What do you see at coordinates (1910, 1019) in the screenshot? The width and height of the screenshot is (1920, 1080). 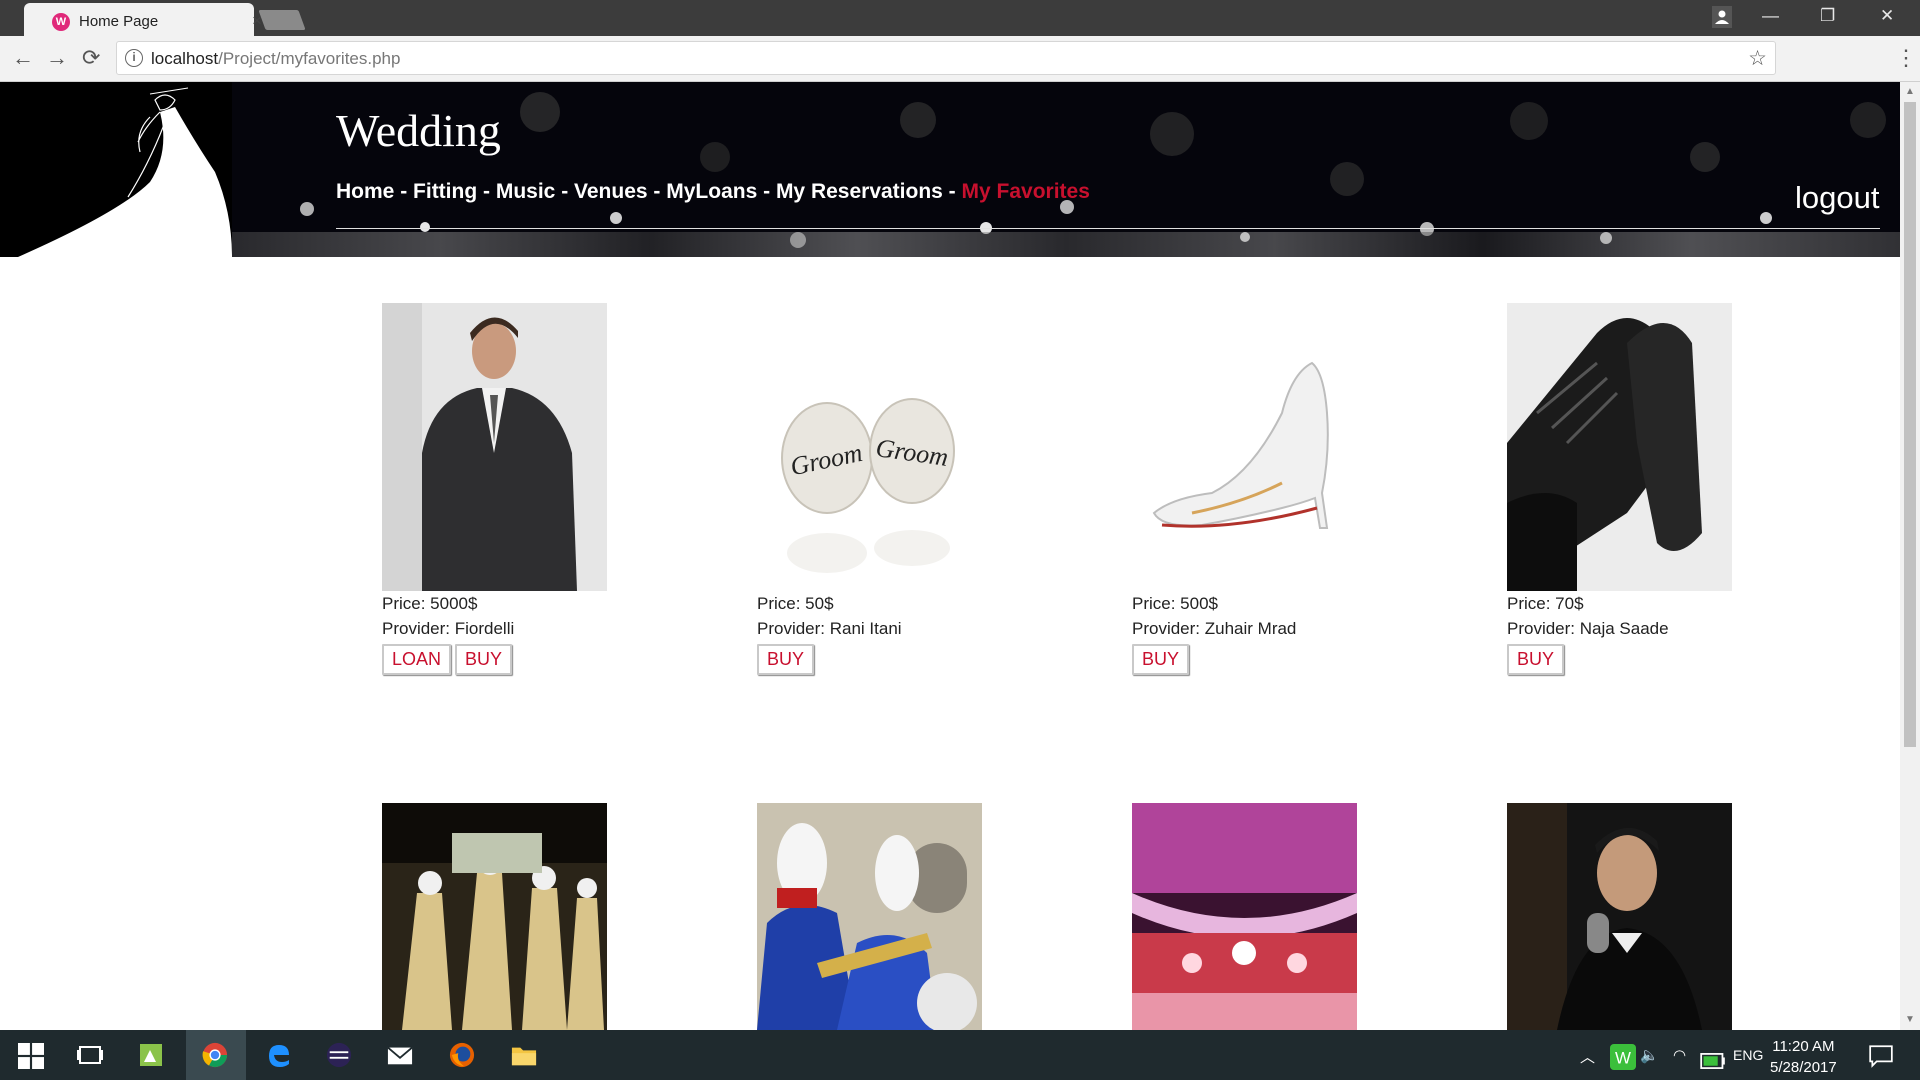 I see `scroll-down-arrow-icon: ▼` at bounding box center [1910, 1019].